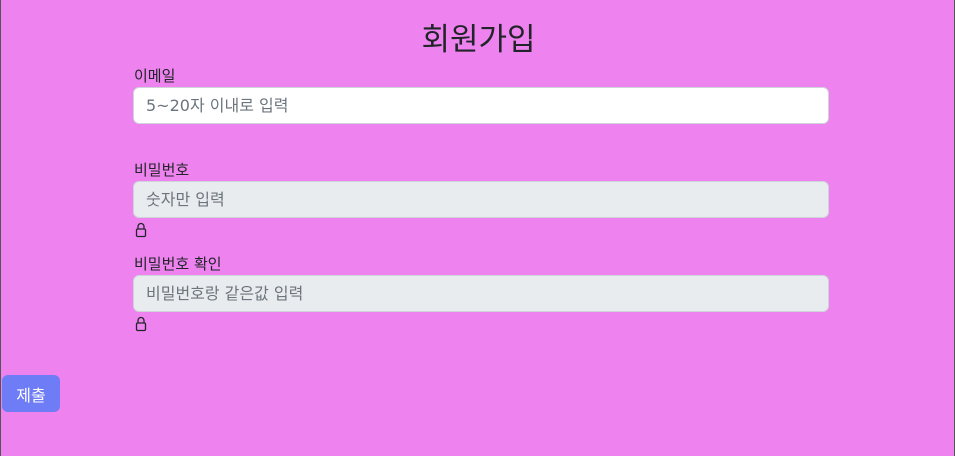 The height and width of the screenshot is (456, 955). What do you see at coordinates (31, 393) in the screenshot?
I see `submit-button: 제출` at bounding box center [31, 393].